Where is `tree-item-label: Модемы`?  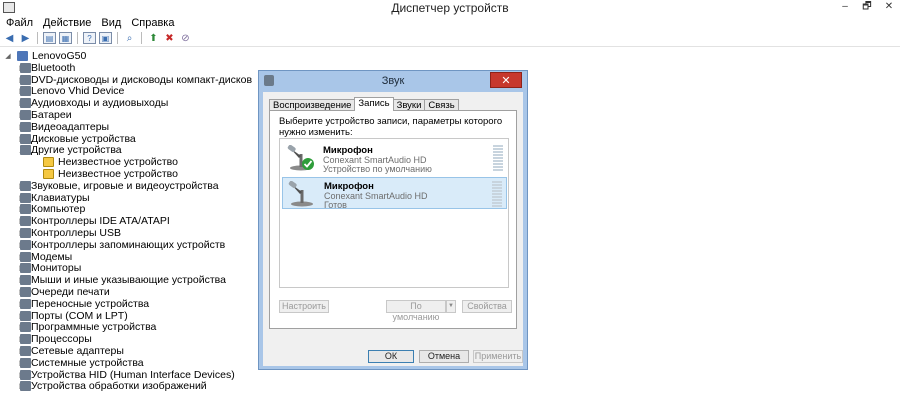 tree-item-label: Модемы is located at coordinates (52, 256).